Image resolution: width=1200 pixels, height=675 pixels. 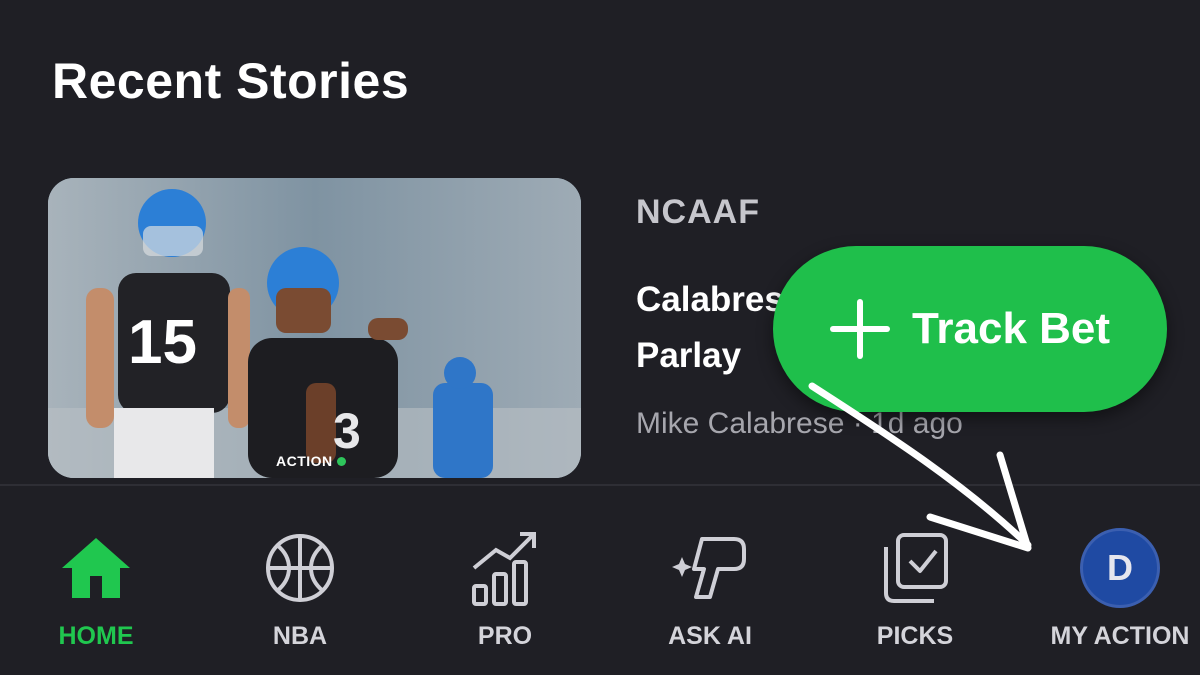 I want to click on tab-pro: PRO, so click(x=505, y=580).